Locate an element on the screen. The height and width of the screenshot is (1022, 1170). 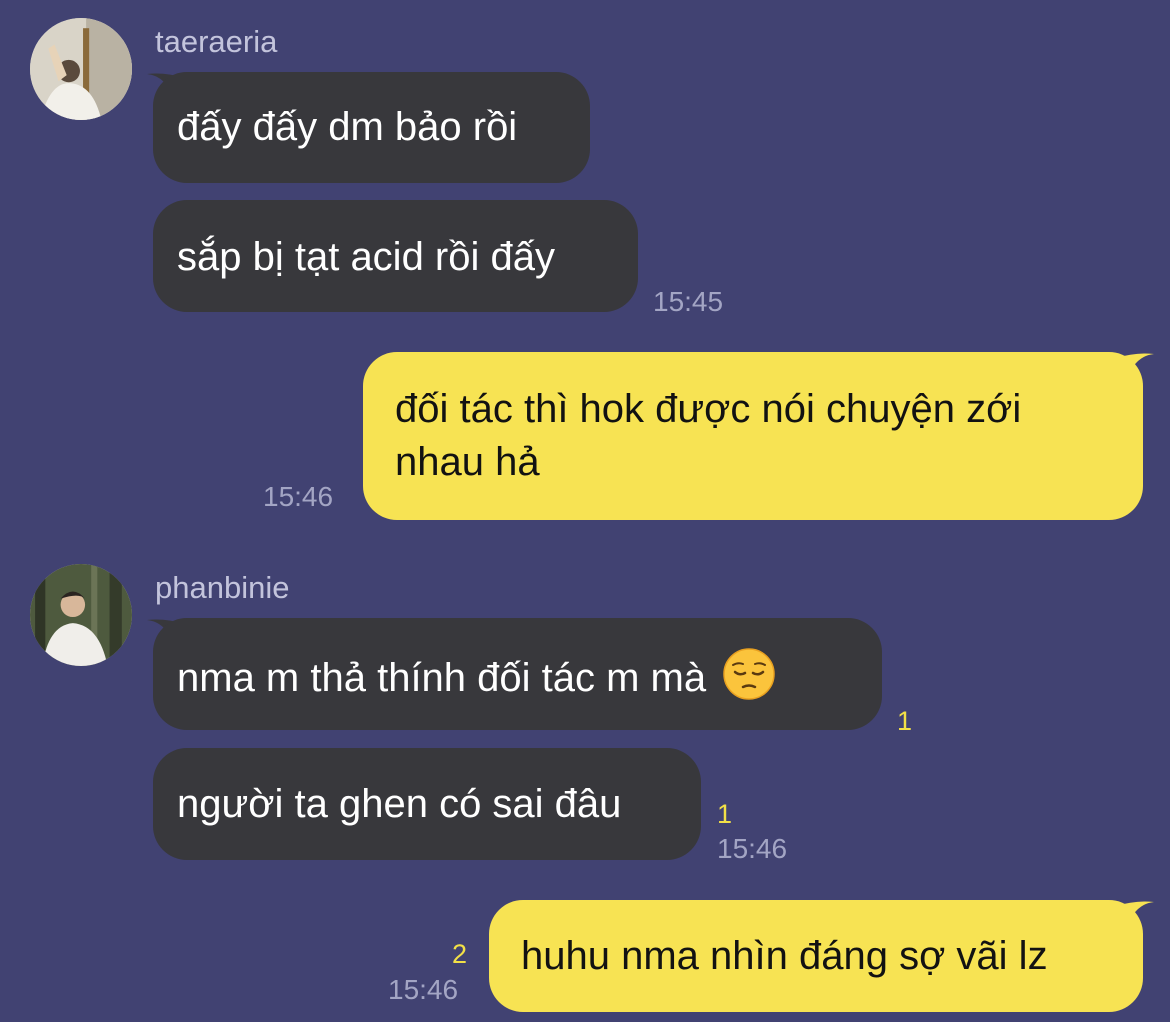
avatar-phanbinie is located at coordinates (81, 615).